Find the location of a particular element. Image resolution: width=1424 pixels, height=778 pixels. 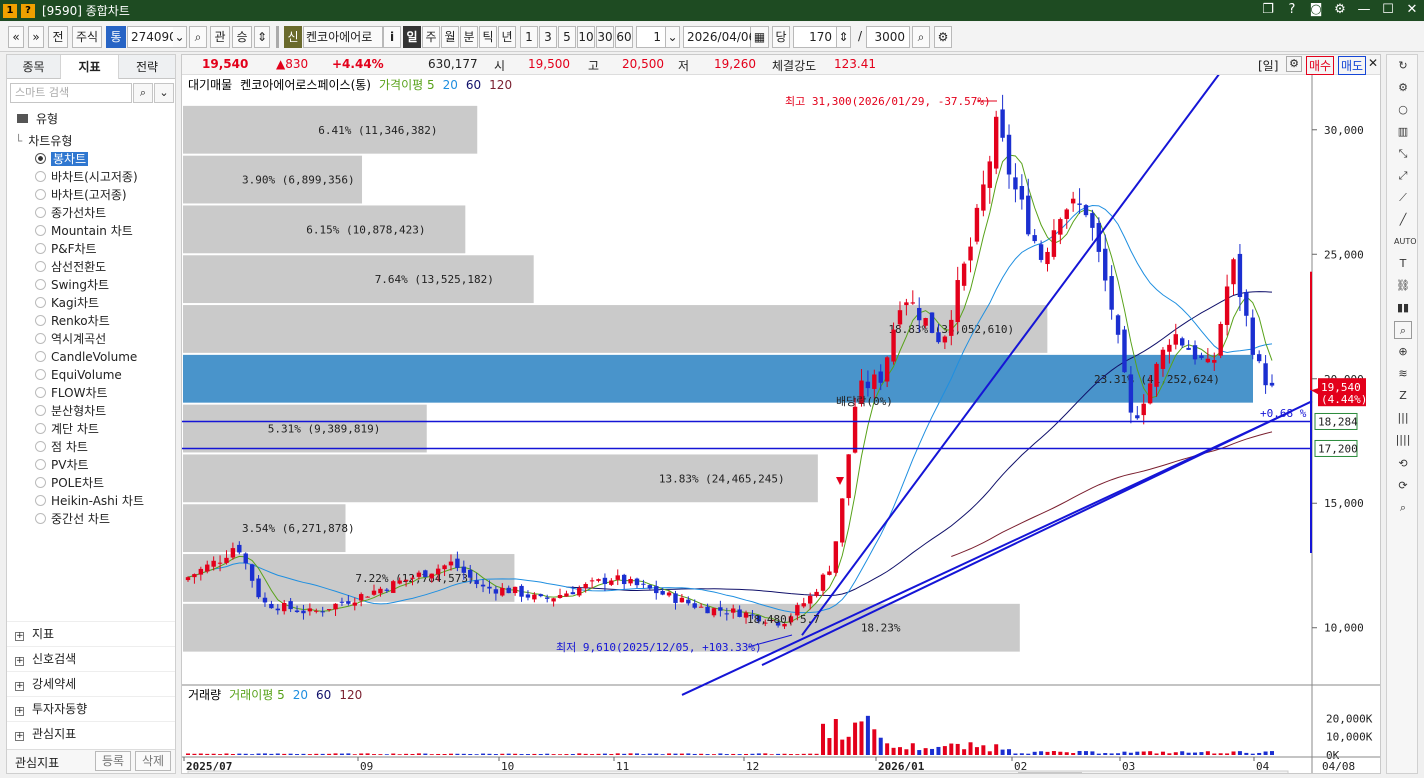

chart-type-item: 점 차트 is located at coordinates (61, 447).